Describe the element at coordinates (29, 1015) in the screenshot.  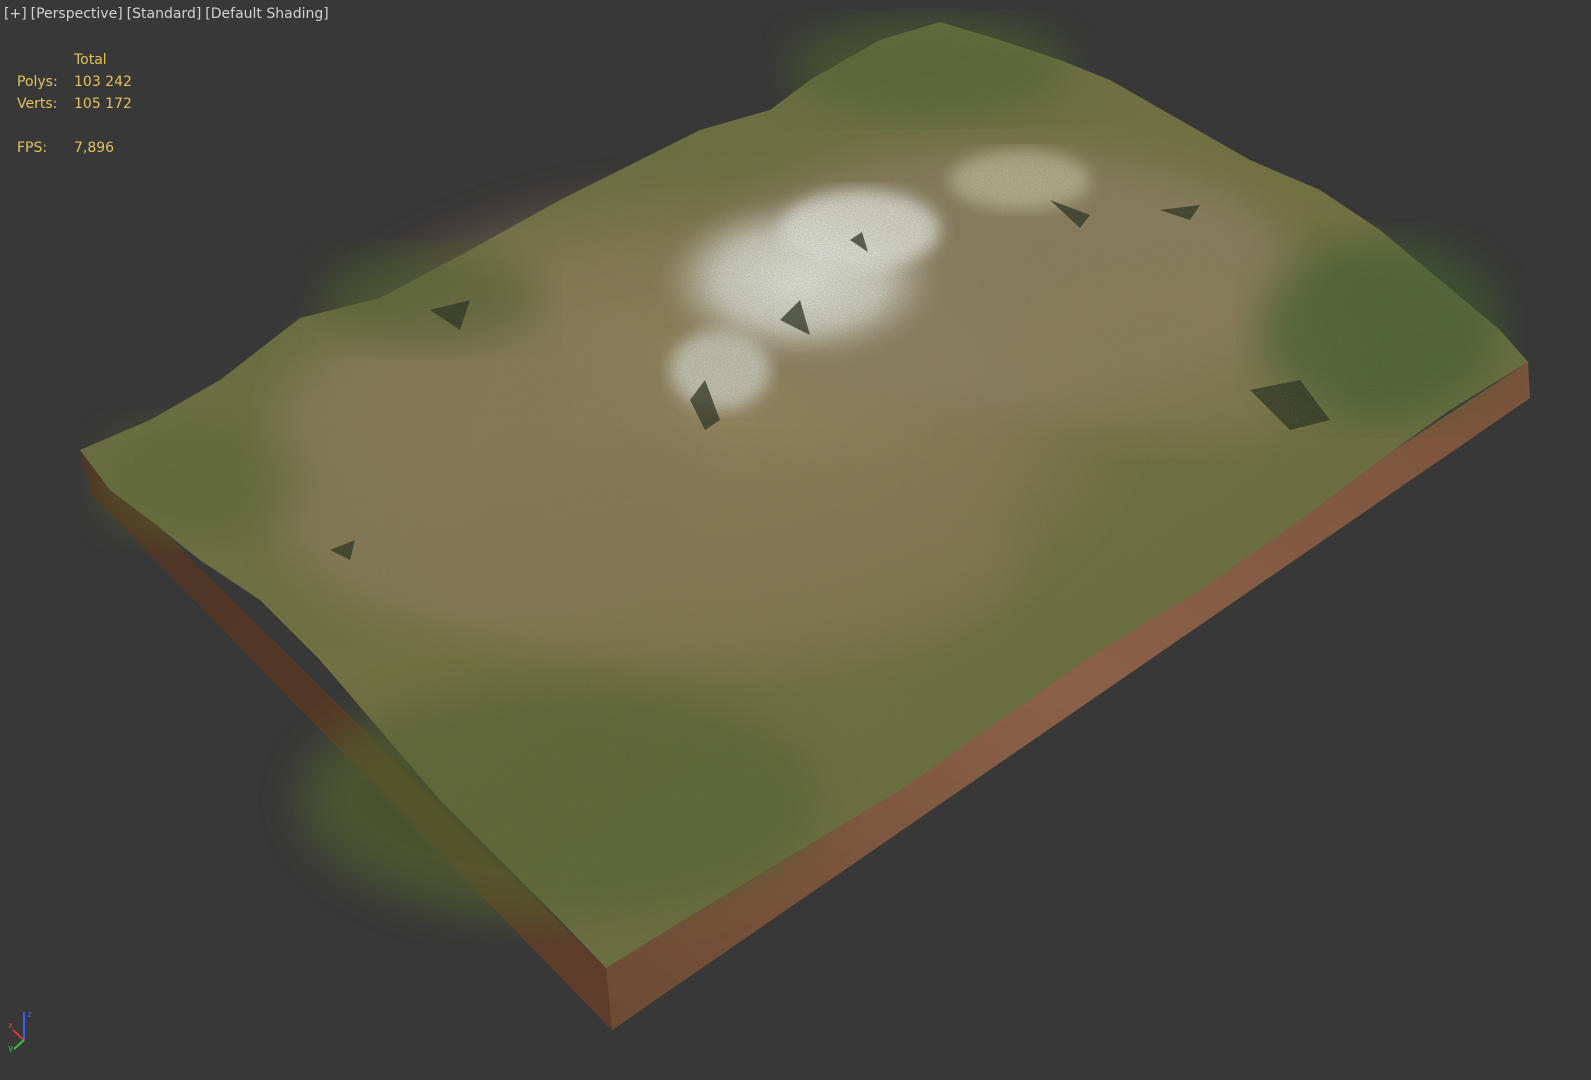
I see `gizmo-axis-z: z` at that location.